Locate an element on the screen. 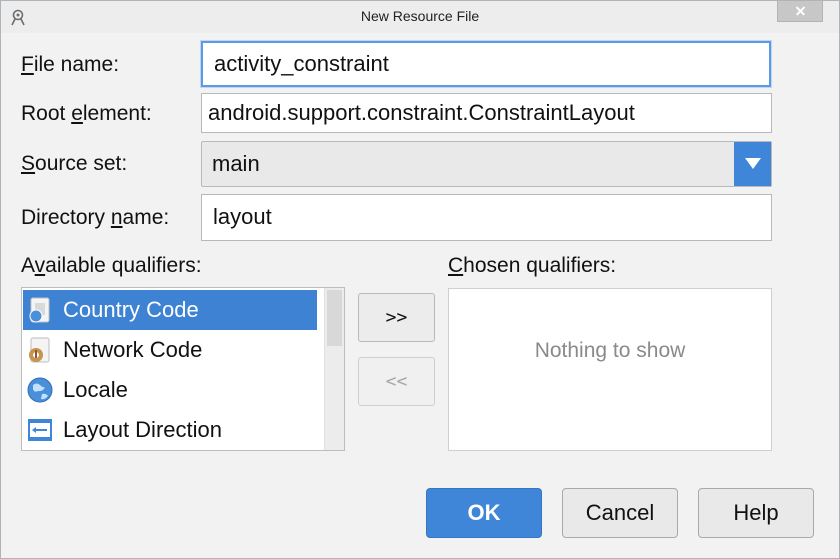 This screenshot has width=840, height=559. source-set-select: main is located at coordinates (486, 164).